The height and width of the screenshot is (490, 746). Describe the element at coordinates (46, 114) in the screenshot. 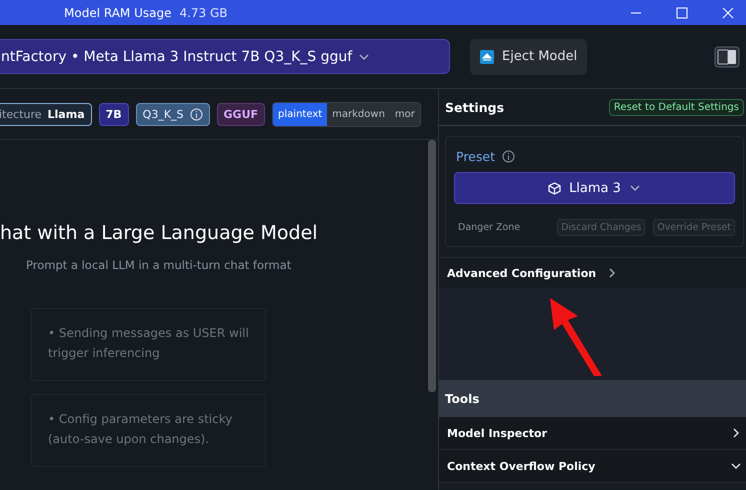

I see `architecture-tag: itecture Llama` at that location.